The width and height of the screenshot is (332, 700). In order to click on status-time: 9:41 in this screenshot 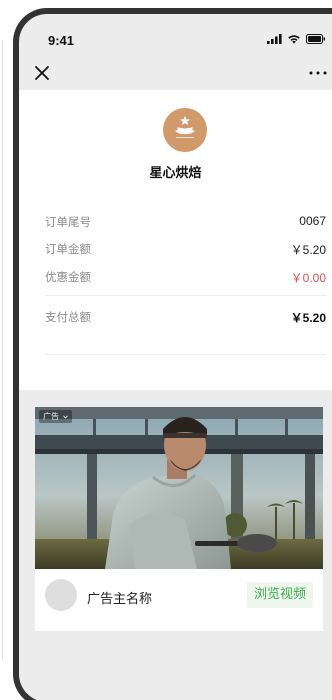, I will do `click(61, 40)`.